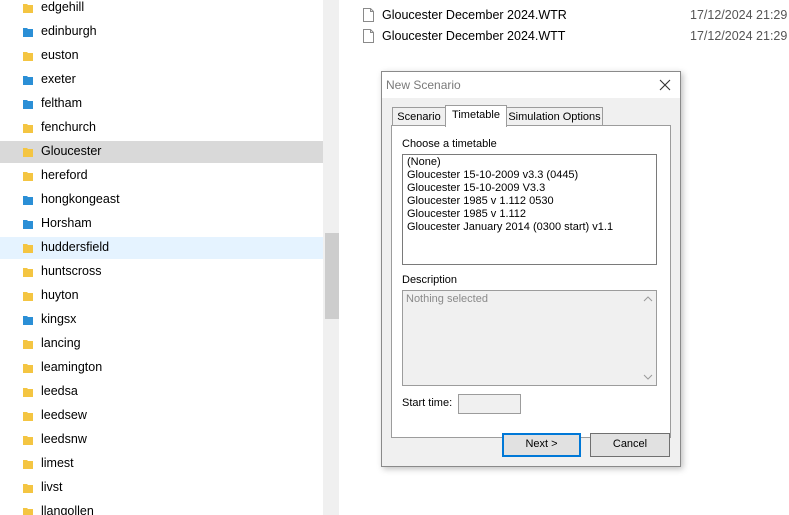 The width and height of the screenshot is (789, 515). I want to click on next-button: Next >, so click(541, 445).